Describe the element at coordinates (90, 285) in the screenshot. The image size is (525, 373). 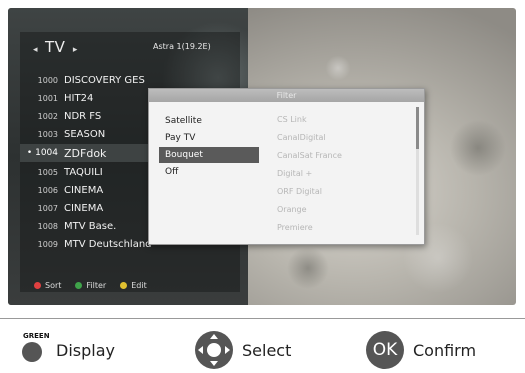
I see `filter-key: Filter` at that location.